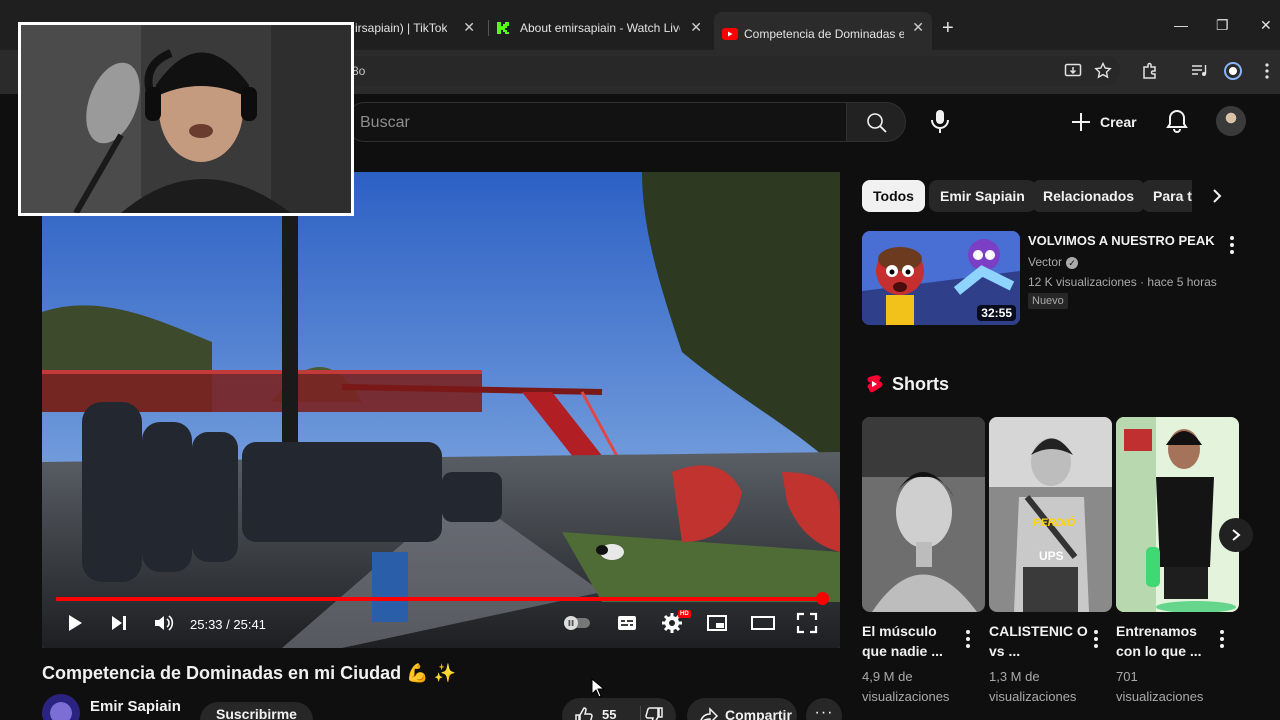 The image size is (1280, 720). What do you see at coordinates (730, 71) in the screenshot?
I see `omnibox: 8o` at bounding box center [730, 71].